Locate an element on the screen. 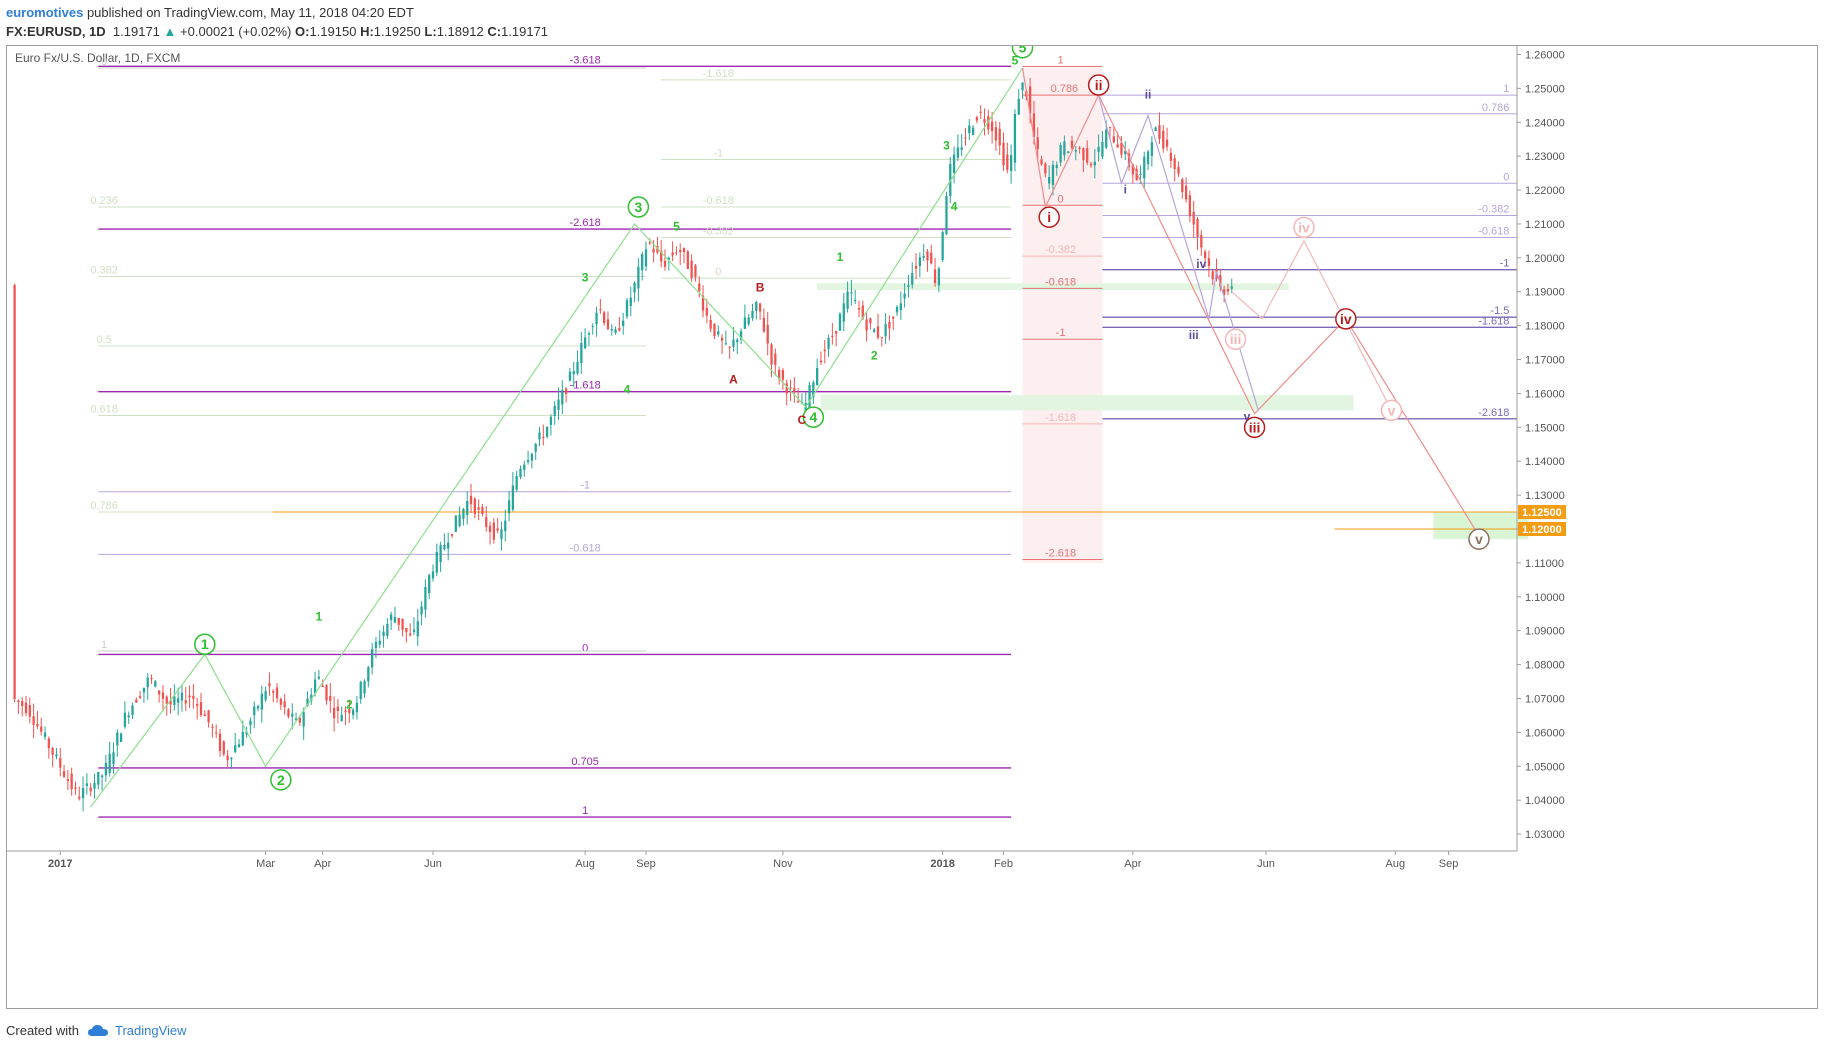  author-link: euromotives is located at coordinates (44, 12).